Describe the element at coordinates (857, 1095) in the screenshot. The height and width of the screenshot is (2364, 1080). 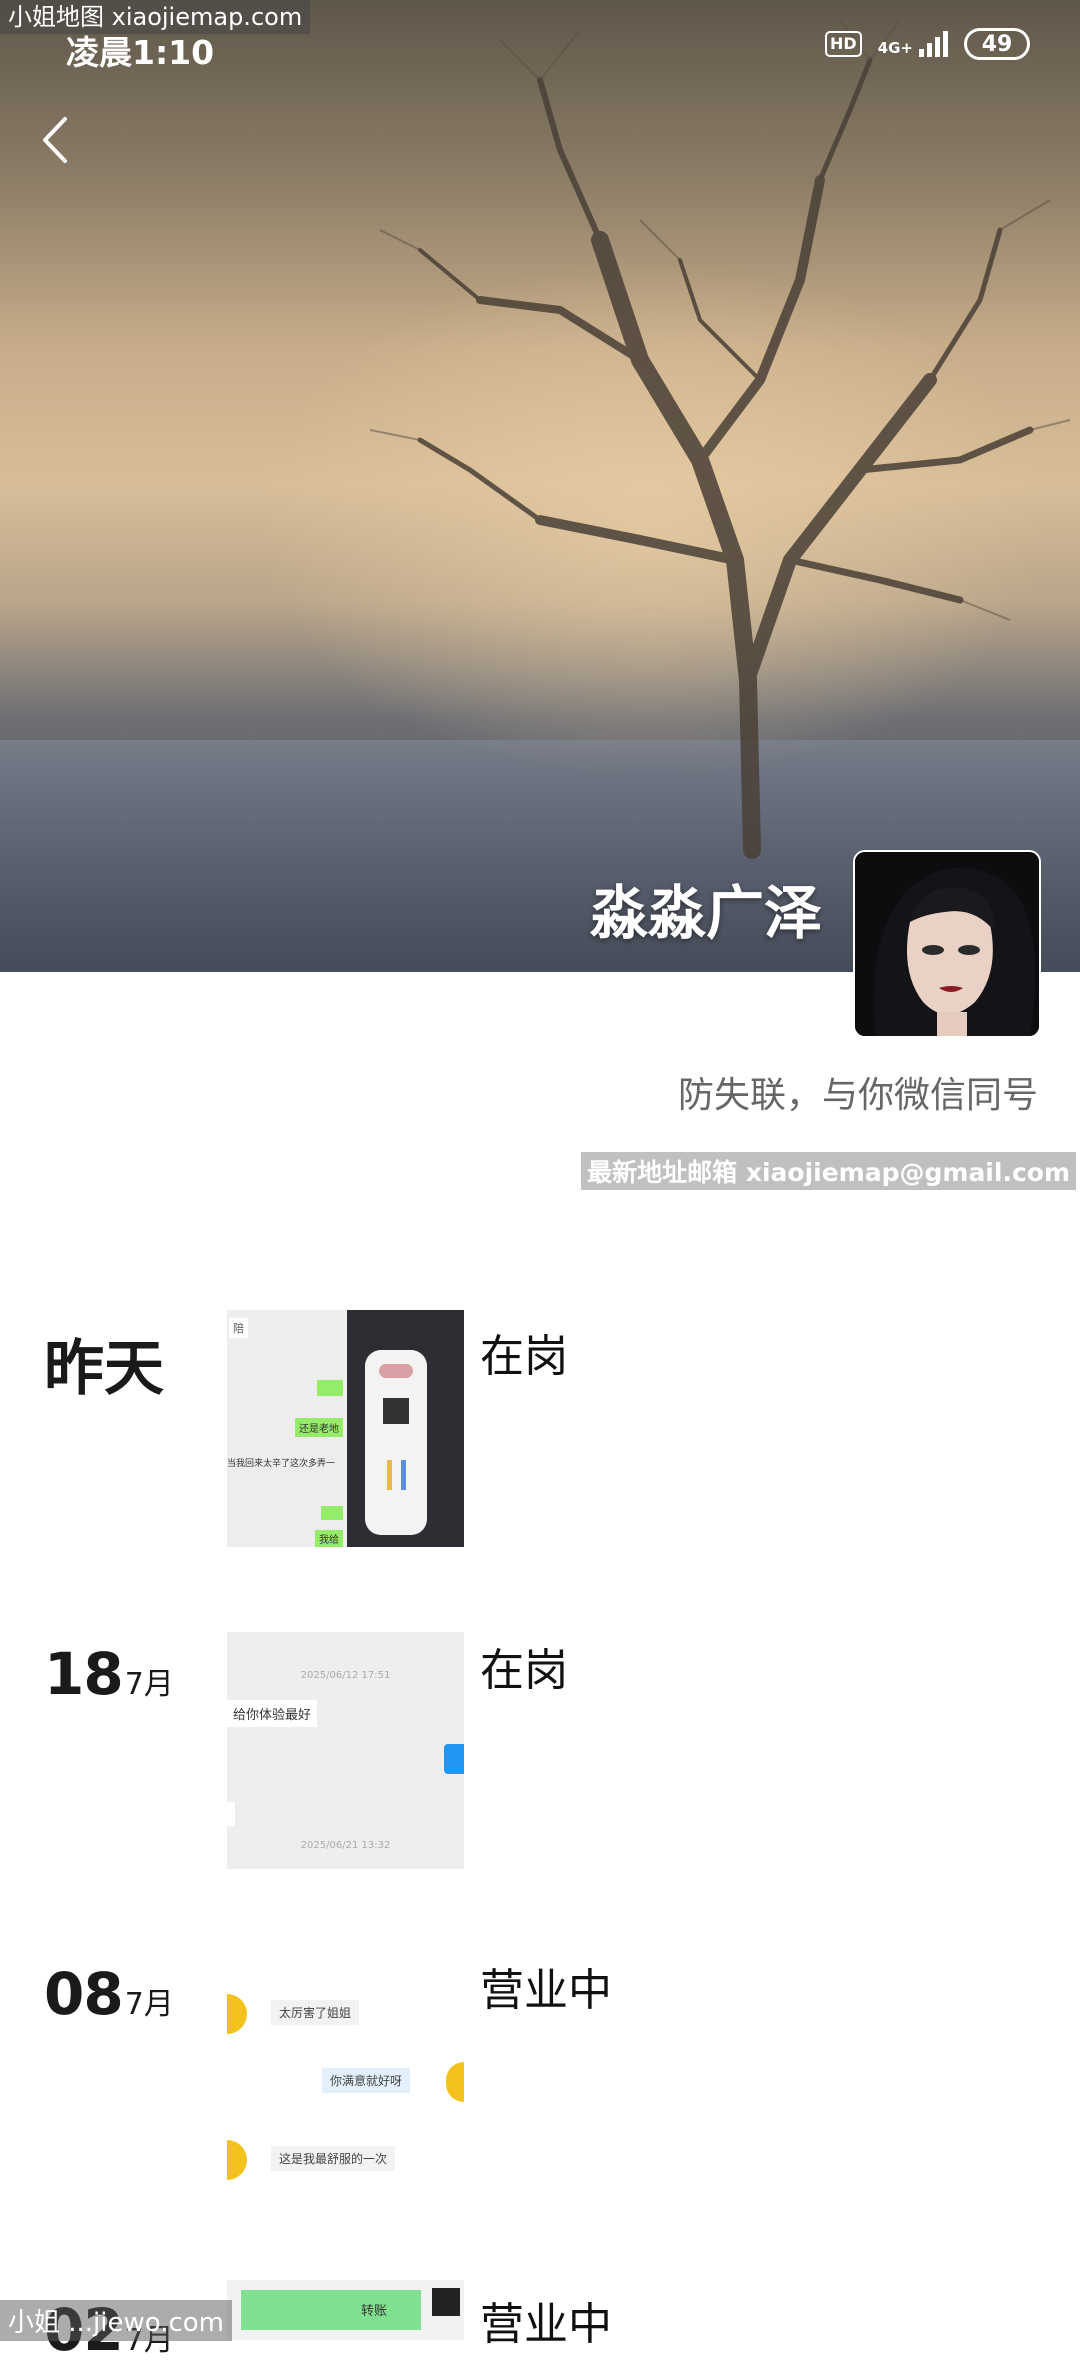
I see `profile-signature: 防失联，与你微信同号` at that location.